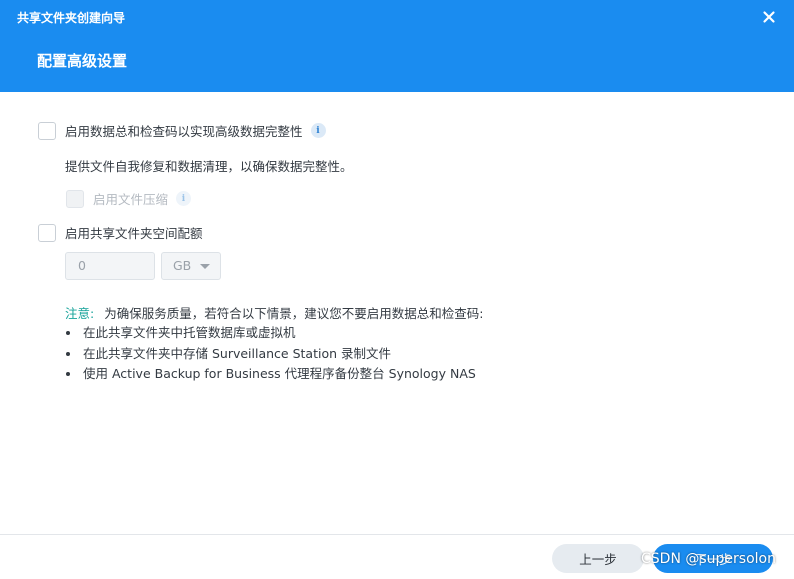 This screenshot has width=794, height=579. I want to click on chevron-down-icon, so click(205, 266).